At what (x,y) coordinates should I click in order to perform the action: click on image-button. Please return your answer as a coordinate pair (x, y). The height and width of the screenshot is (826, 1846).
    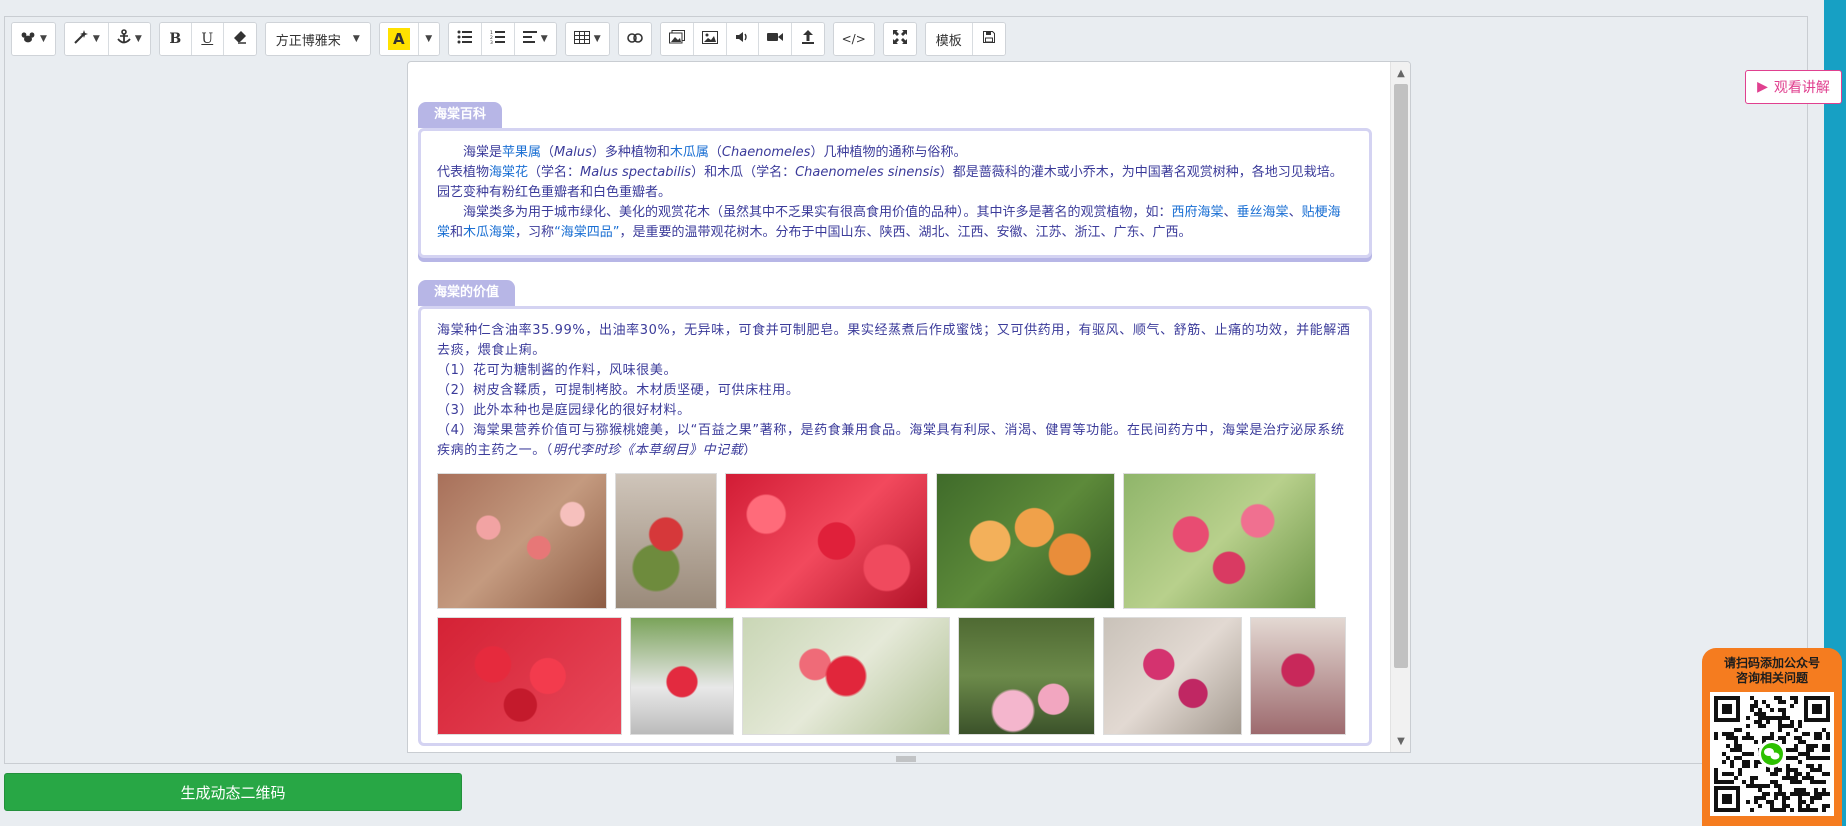
    Looking at the image, I should click on (710, 39).